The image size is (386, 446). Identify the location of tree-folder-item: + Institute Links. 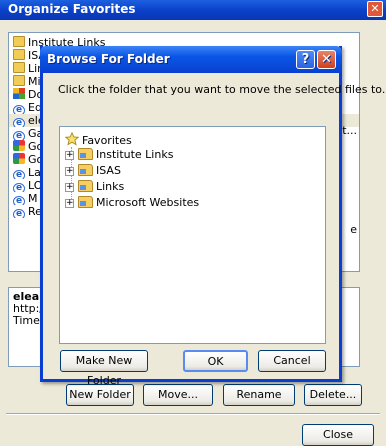
(119, 155).